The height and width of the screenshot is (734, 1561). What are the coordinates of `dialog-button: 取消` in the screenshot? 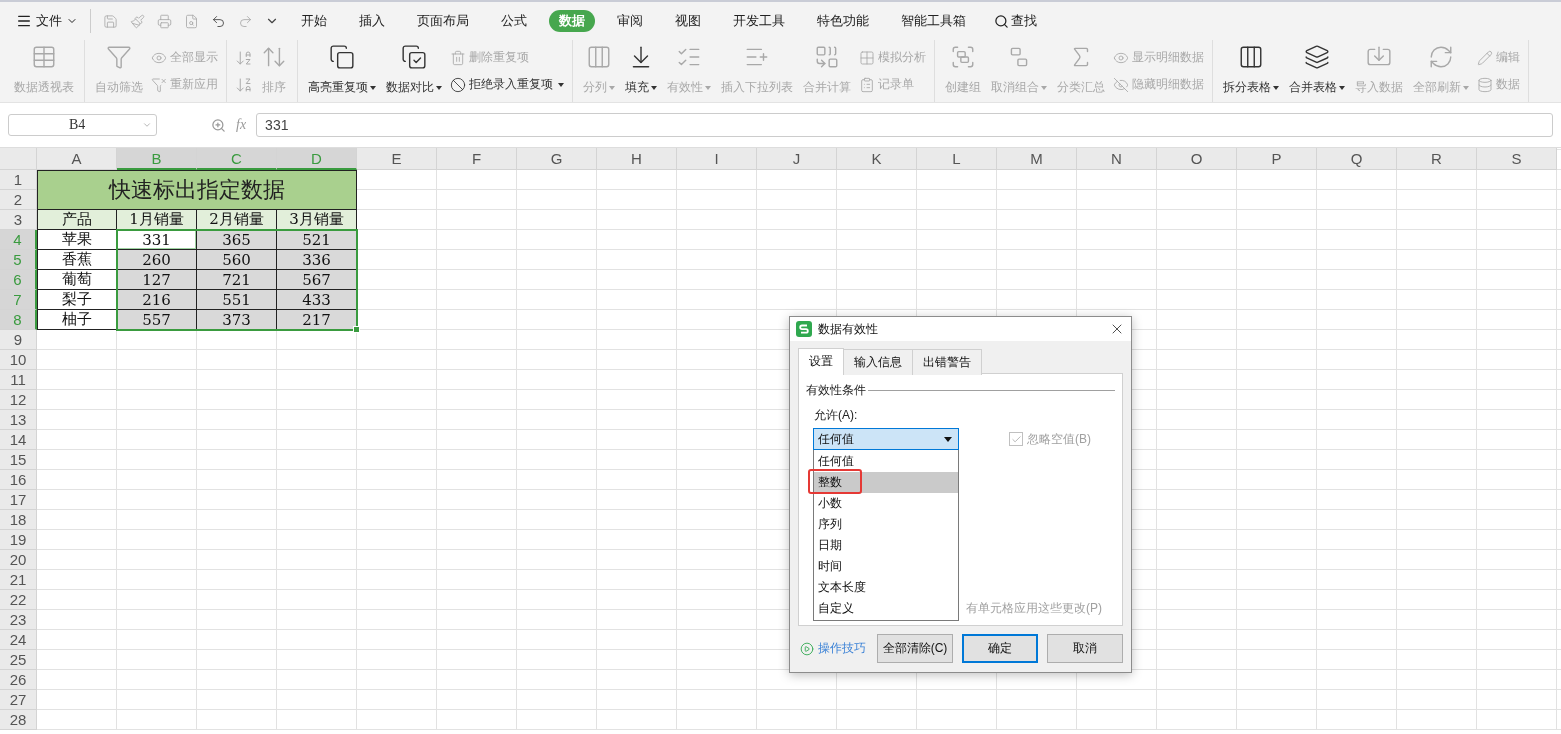 It's located at (1085, 648).